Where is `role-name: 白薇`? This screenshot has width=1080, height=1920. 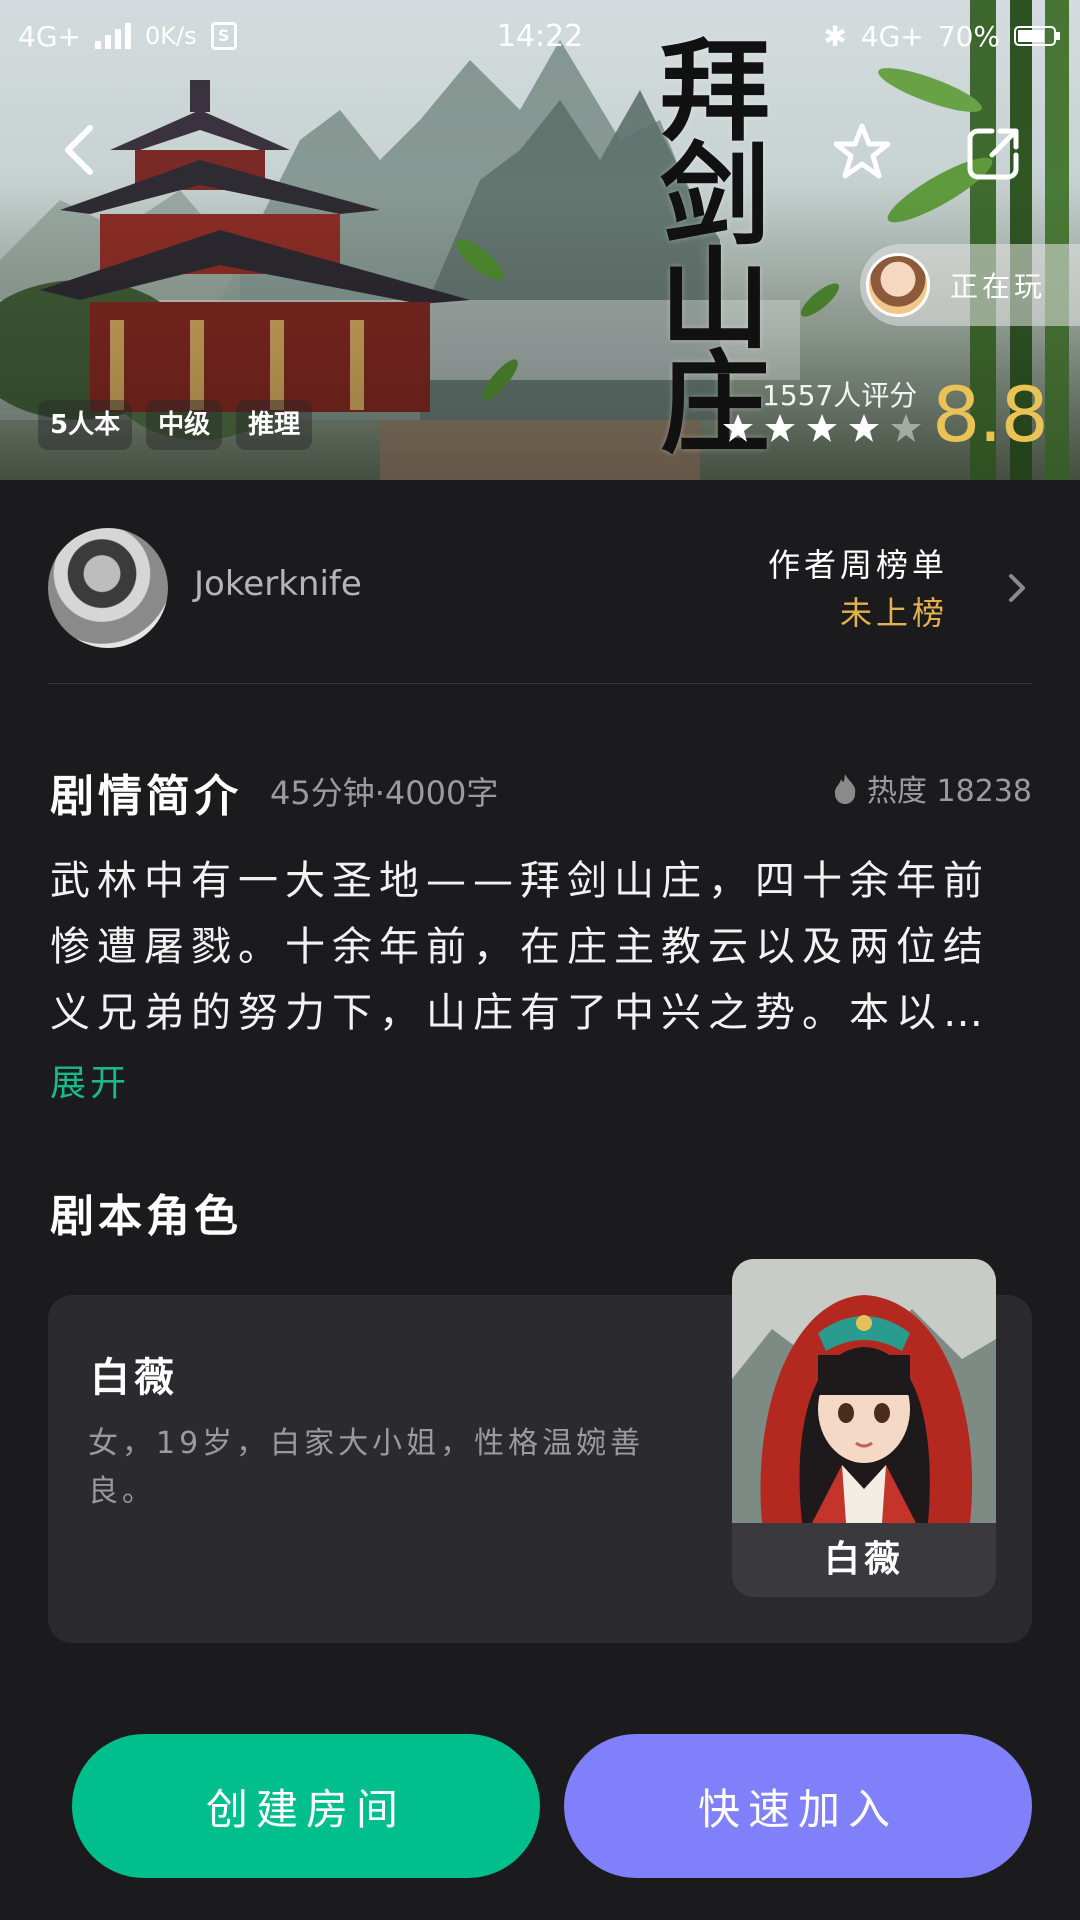 role-name: 白薇 is located at coordinates (134, 1378).